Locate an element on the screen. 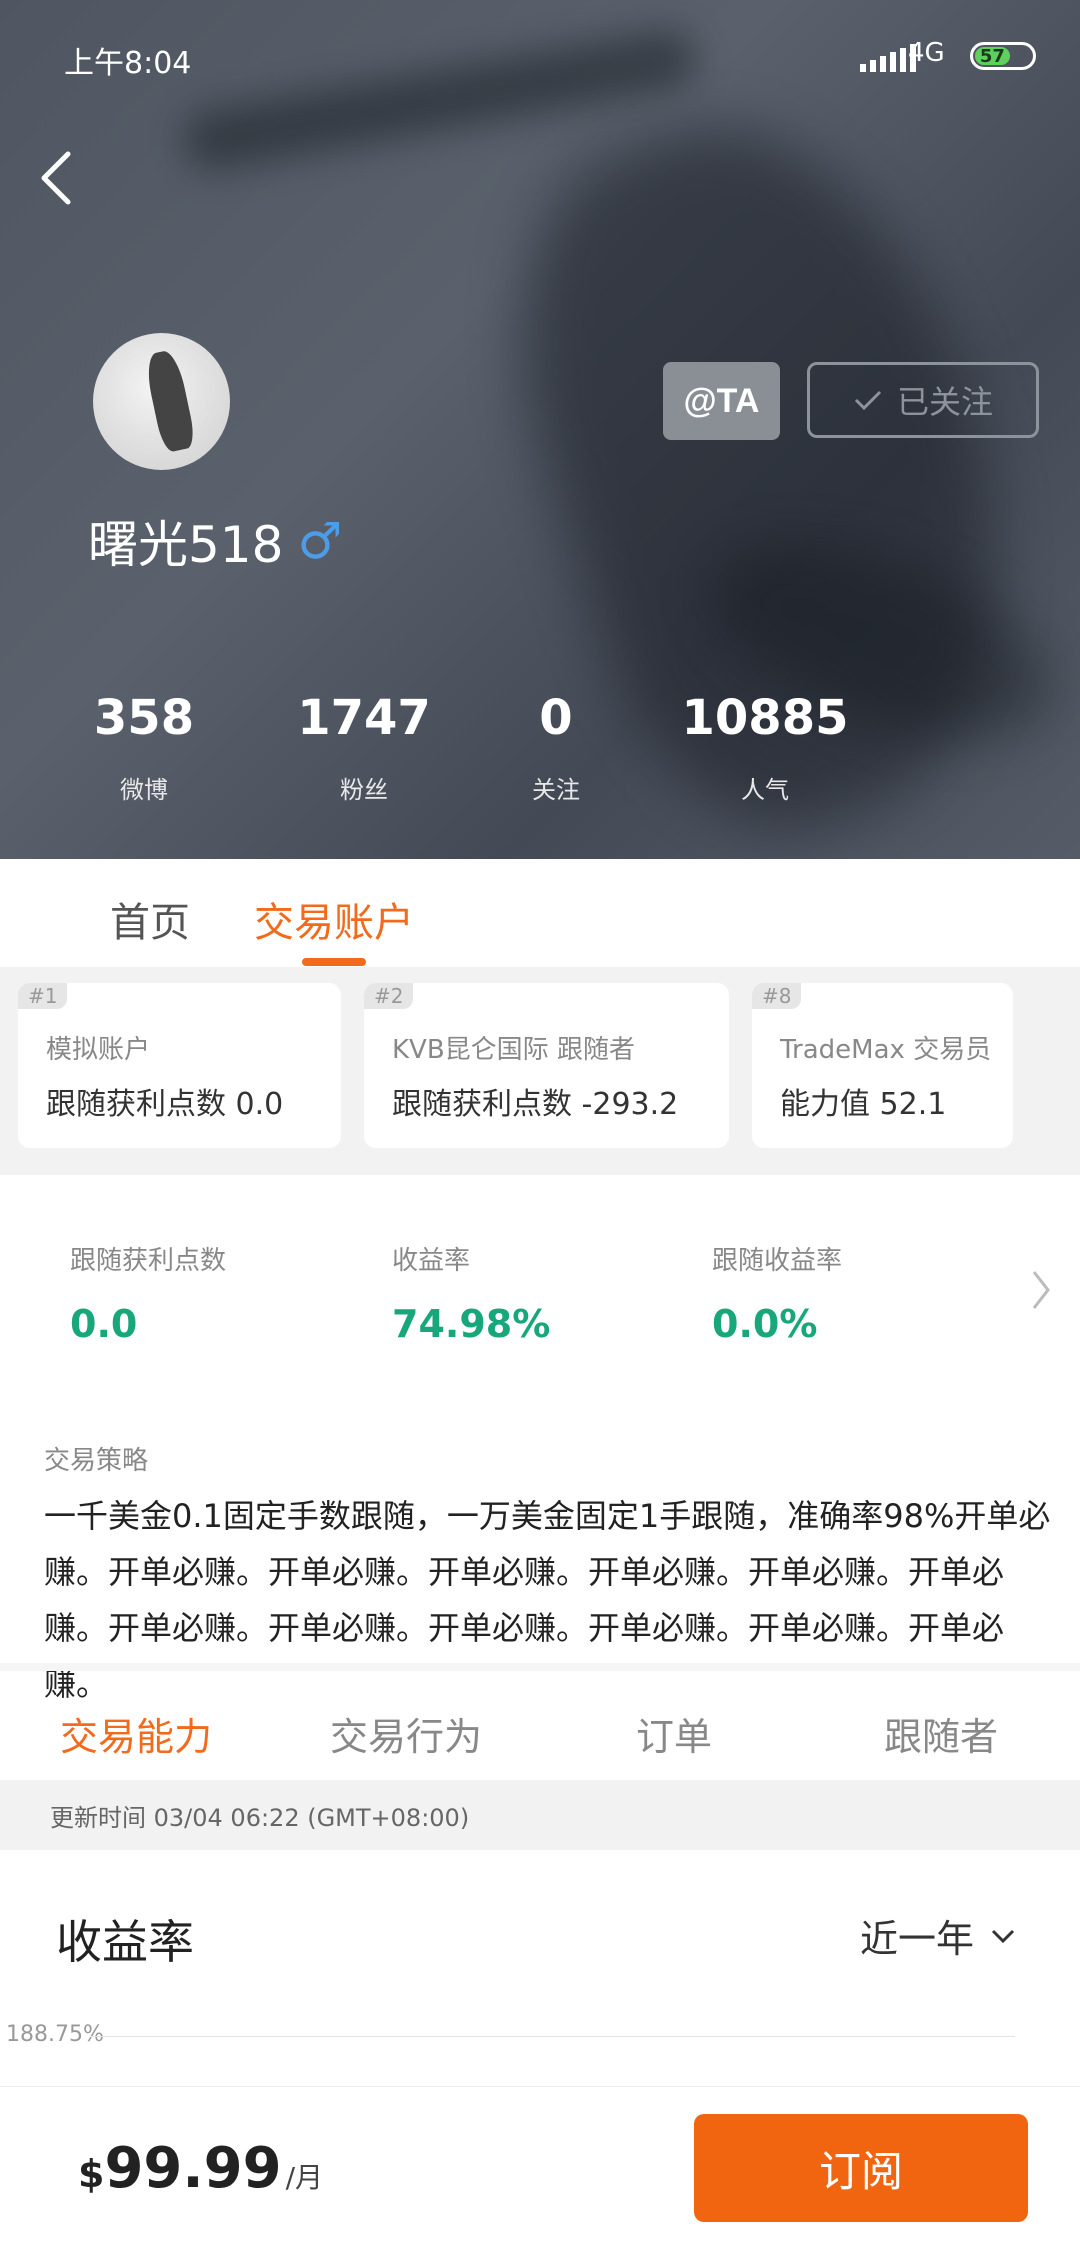  period-label: 近一年 is located at coordinates (917, 1939).